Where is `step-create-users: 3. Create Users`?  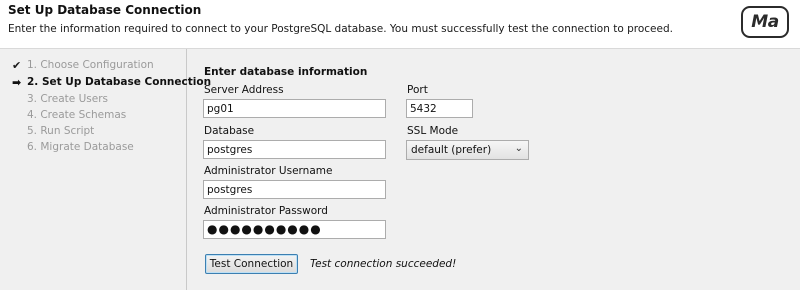 step-create-users: 3. Create Users is located at coordinates (54, 99).